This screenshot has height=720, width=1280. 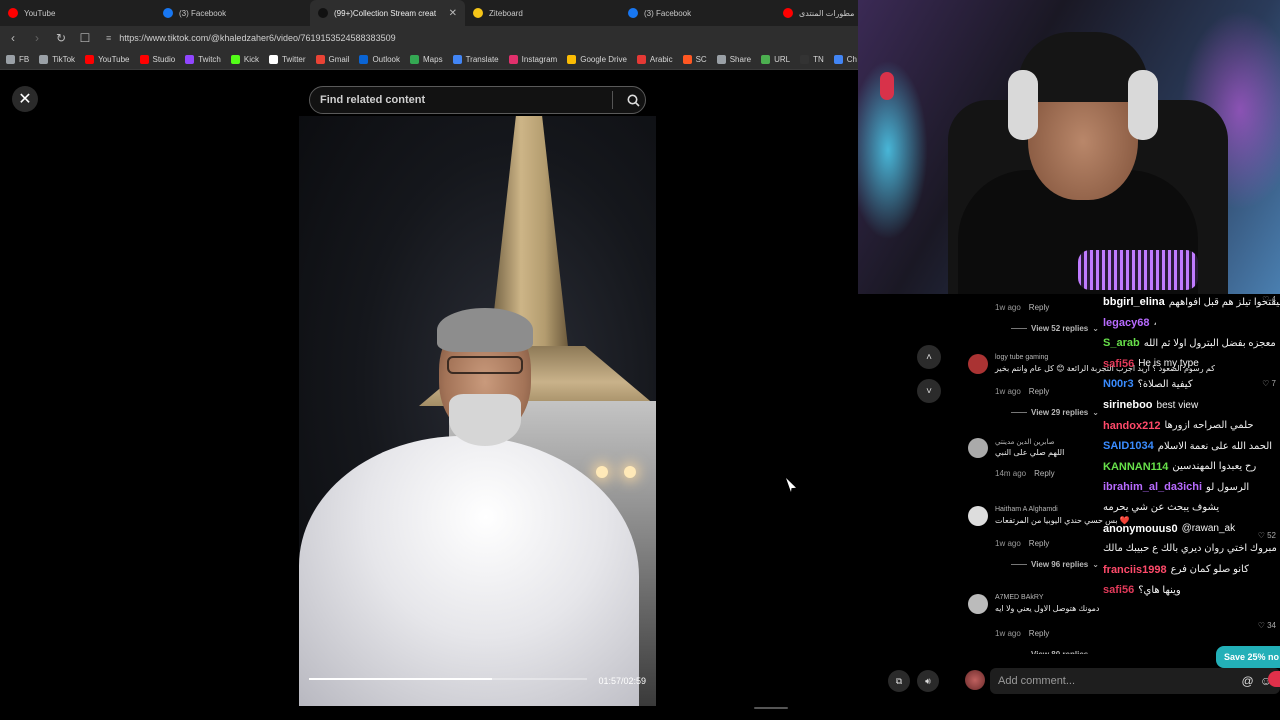 What do you see at coordinates (37, 38) in the screenshot?
I see `forward-icon: ›` at bounding box center [37, 38].